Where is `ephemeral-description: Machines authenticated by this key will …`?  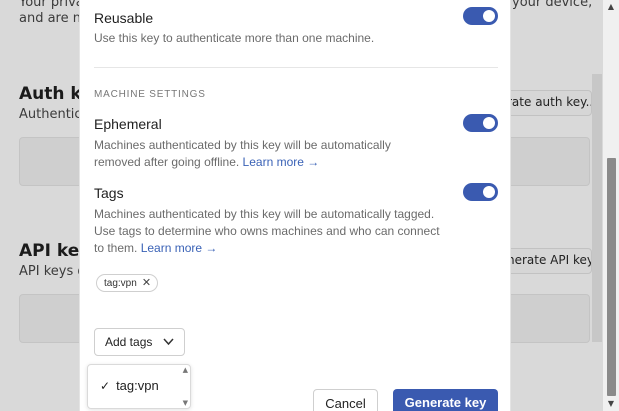
ephemeral-description: Machines authenticated by this key will … is located at coordinates (254, 154).